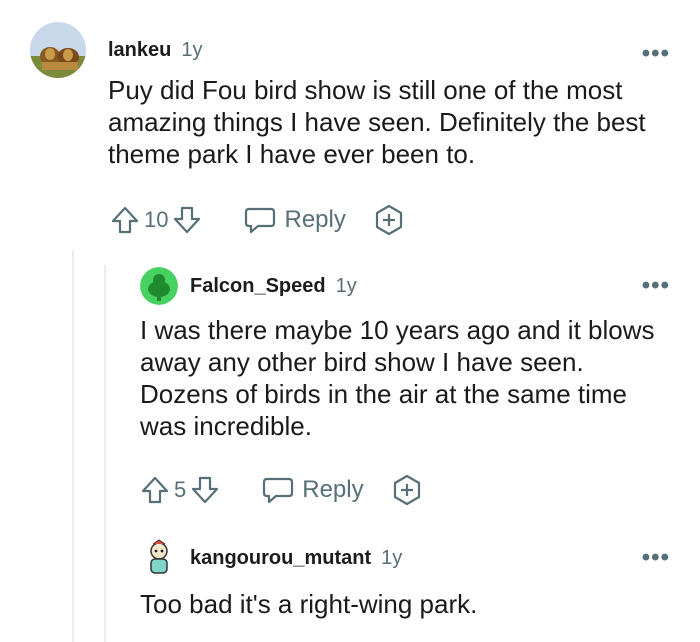  What do you see at coordinates (258, 286) in the screenshot?
I see `author-name: Falcon_Speed` at bounding box center [258, 286].